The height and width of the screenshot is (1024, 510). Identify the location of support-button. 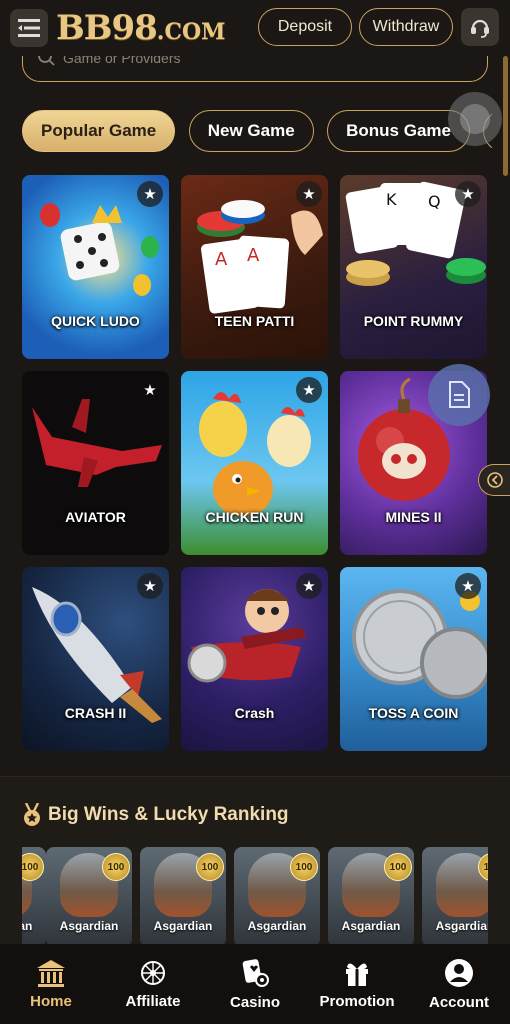
(480, 27).